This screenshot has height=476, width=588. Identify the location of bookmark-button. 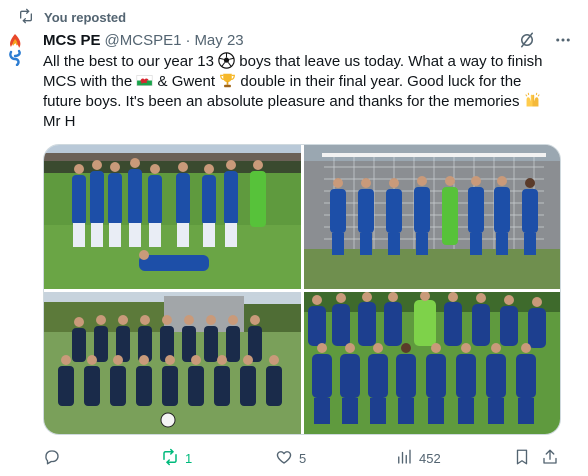
(522, 458).